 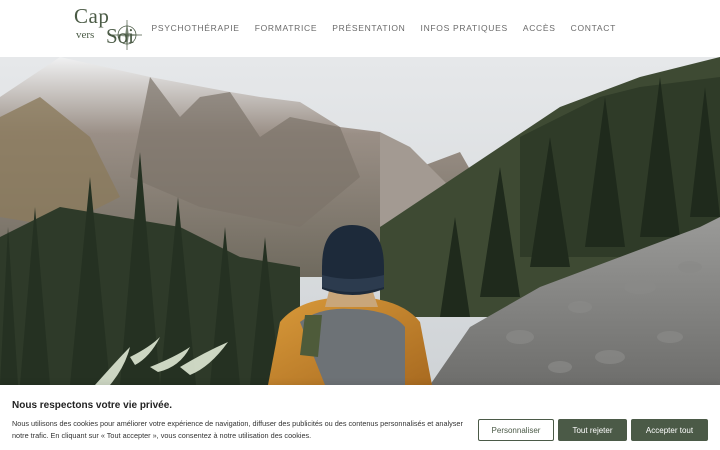 What do you see at coordinates (592, 430) in the screenshot?
I see `reject-all-button: Tout rejeter` at bounding box center [592, 430].